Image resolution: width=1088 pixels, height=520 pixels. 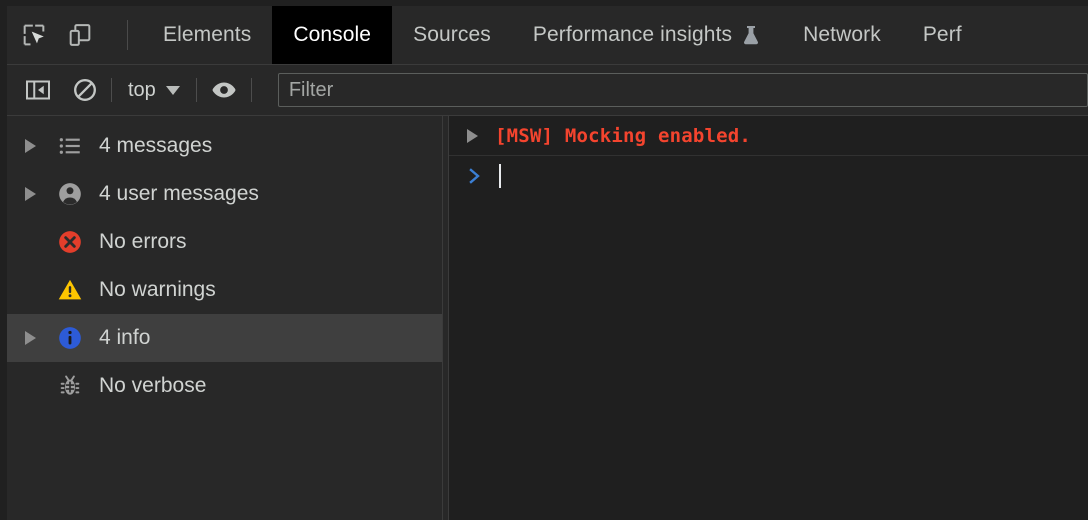 What do you see at coordinates (70, 386) in the screenshot?
I see `bug-icon` at bounding box center [70, 386].